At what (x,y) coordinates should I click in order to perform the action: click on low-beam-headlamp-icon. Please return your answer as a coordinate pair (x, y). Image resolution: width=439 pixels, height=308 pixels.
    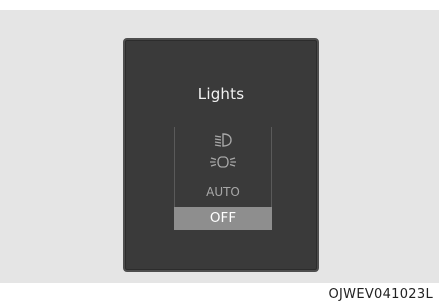
    Looking at the image, I should click on (223, 140).